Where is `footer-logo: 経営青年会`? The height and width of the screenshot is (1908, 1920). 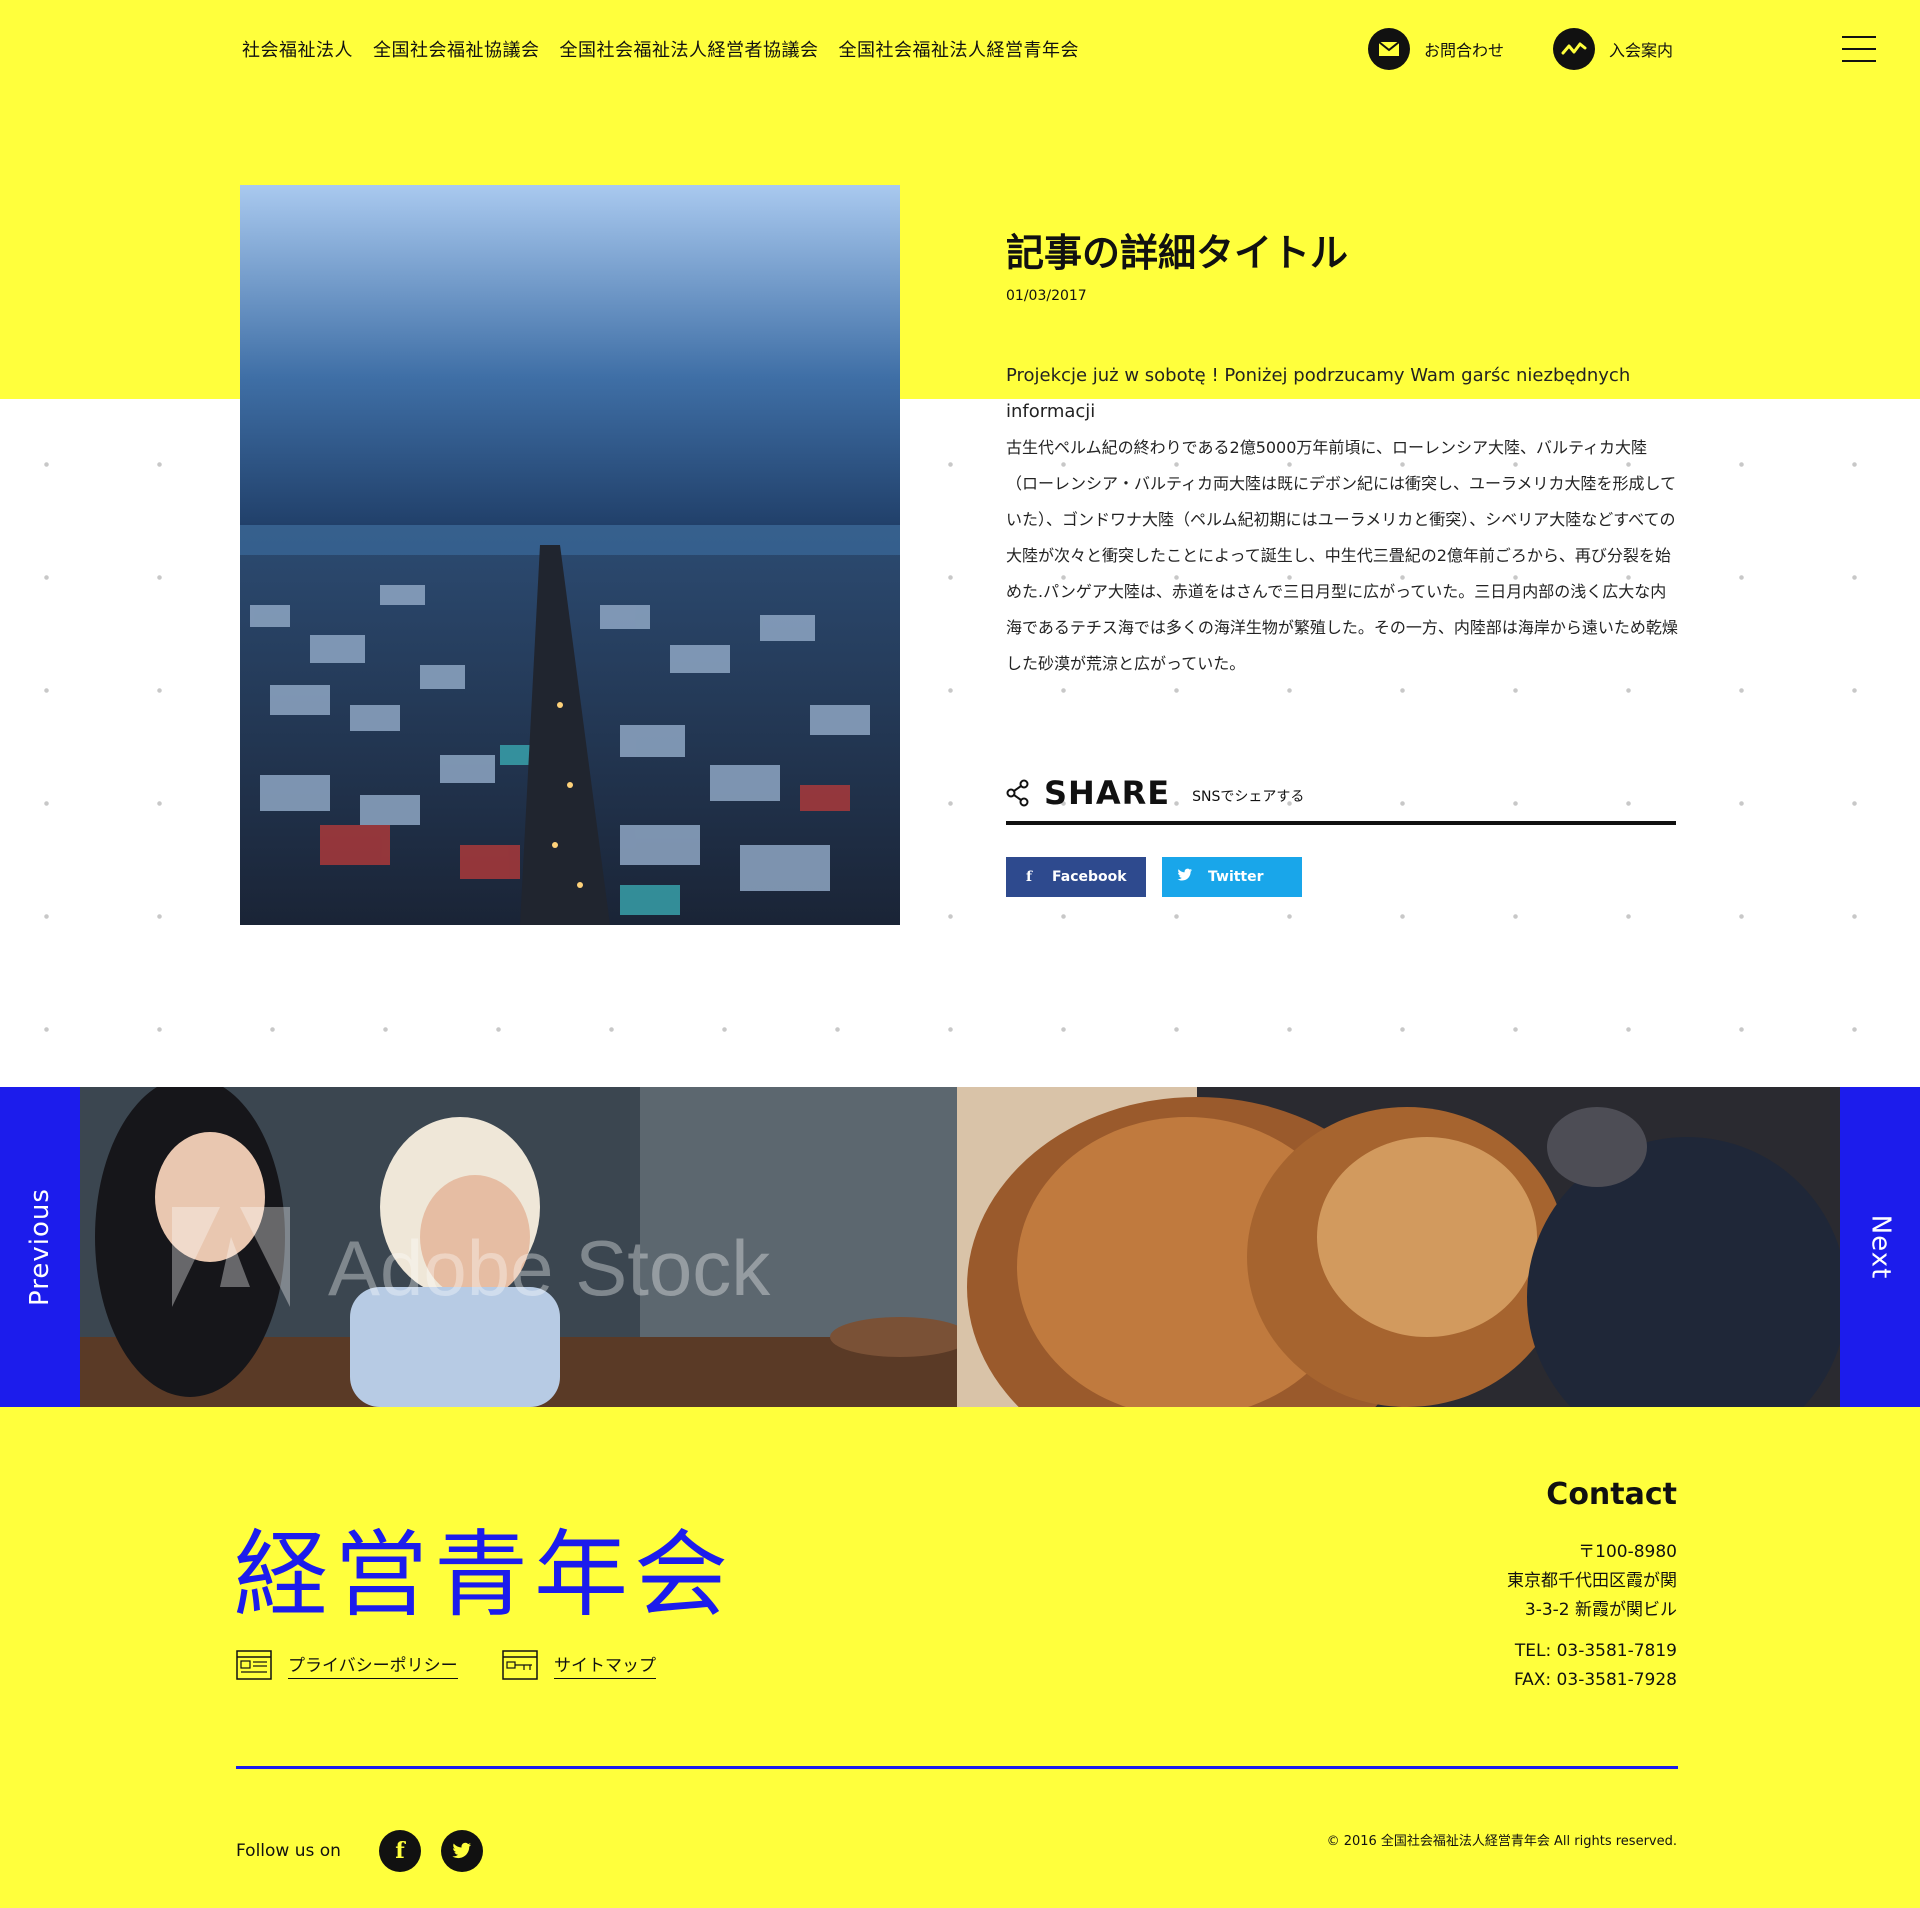 footer-logo: 経営青年会 is located at coordinates (484, 1567).